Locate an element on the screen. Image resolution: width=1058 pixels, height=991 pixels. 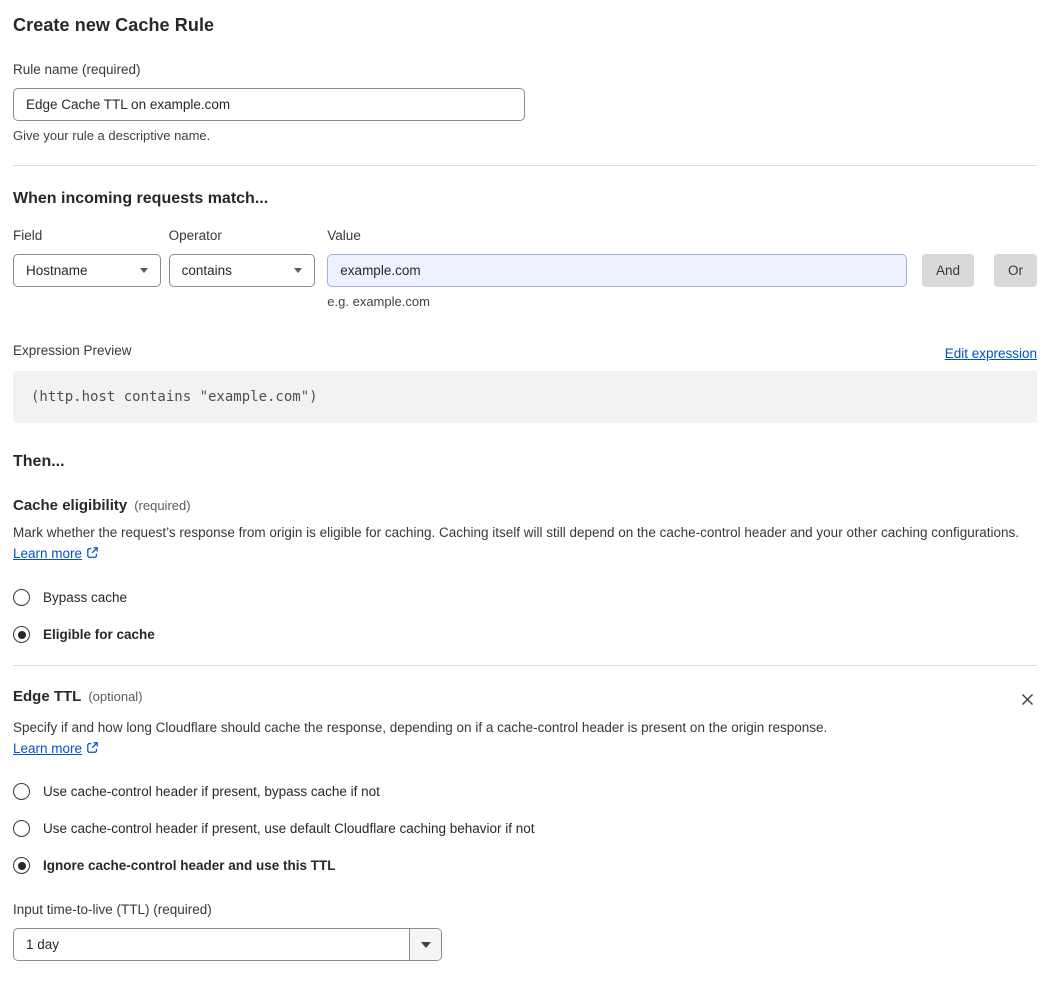
edge-ttl-title-row: Edge TTL (optional) is located at coordinates (78, 696).